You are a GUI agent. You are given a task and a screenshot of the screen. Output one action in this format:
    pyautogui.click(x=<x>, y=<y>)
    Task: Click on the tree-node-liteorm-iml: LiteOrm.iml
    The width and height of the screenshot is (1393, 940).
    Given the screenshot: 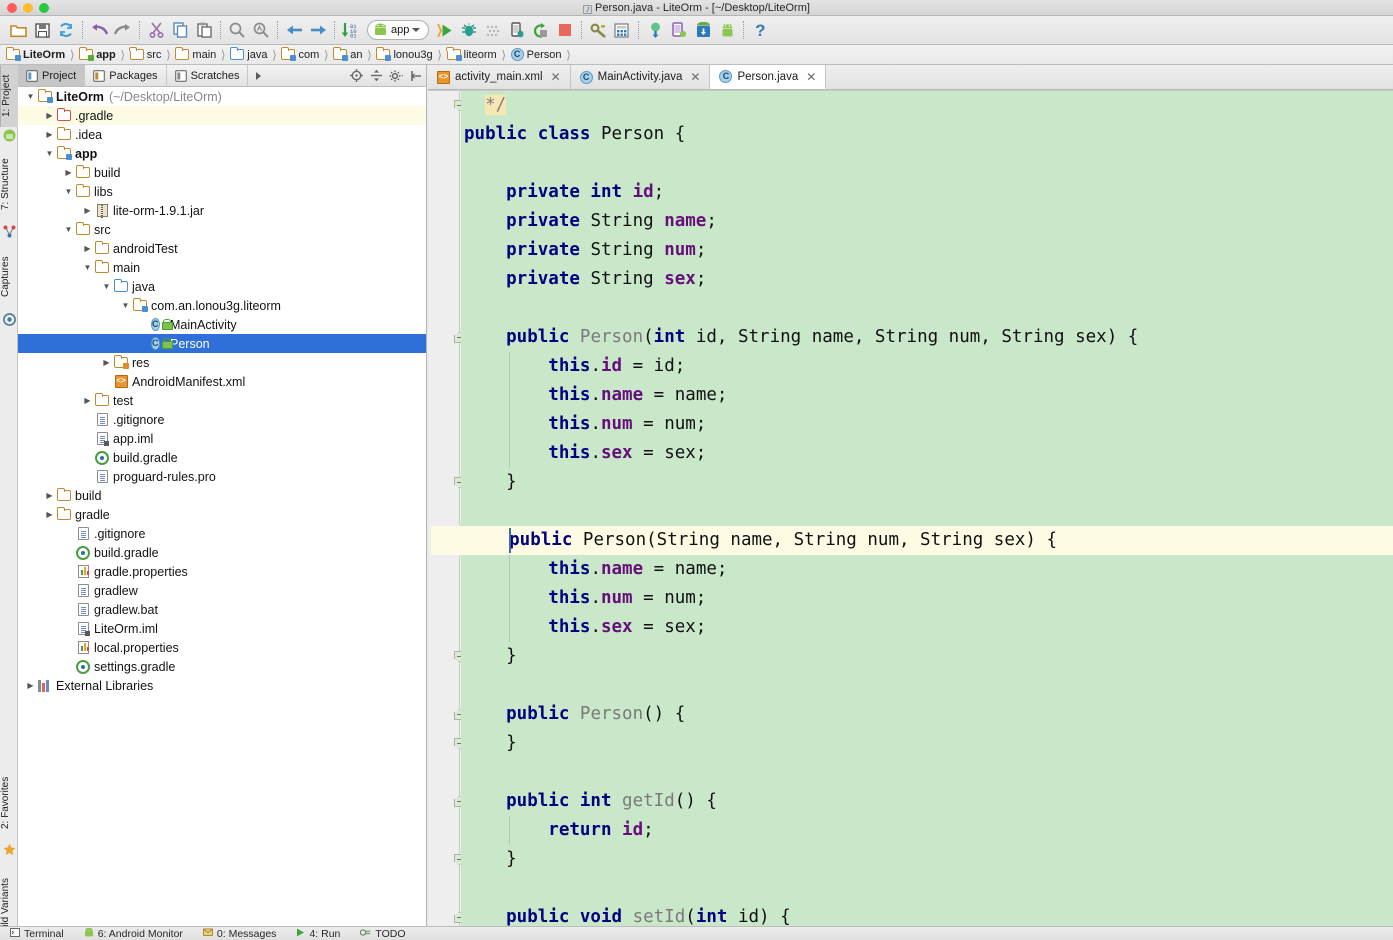 What is the action you would take?
    pyautogui.click(x=222, y=628)
    